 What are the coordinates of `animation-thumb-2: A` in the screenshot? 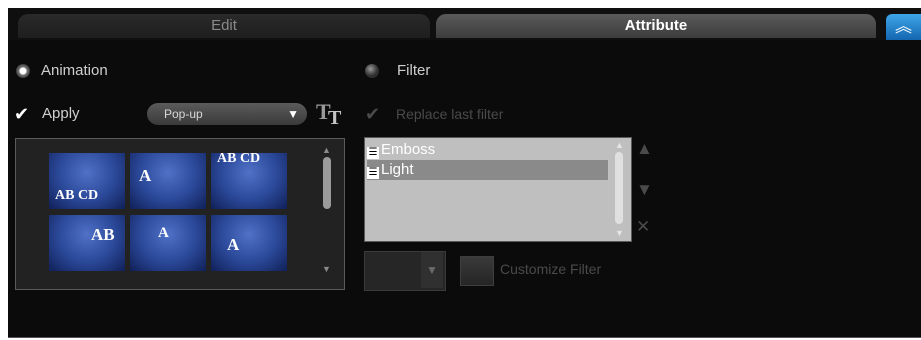 It's located at (168, 181).